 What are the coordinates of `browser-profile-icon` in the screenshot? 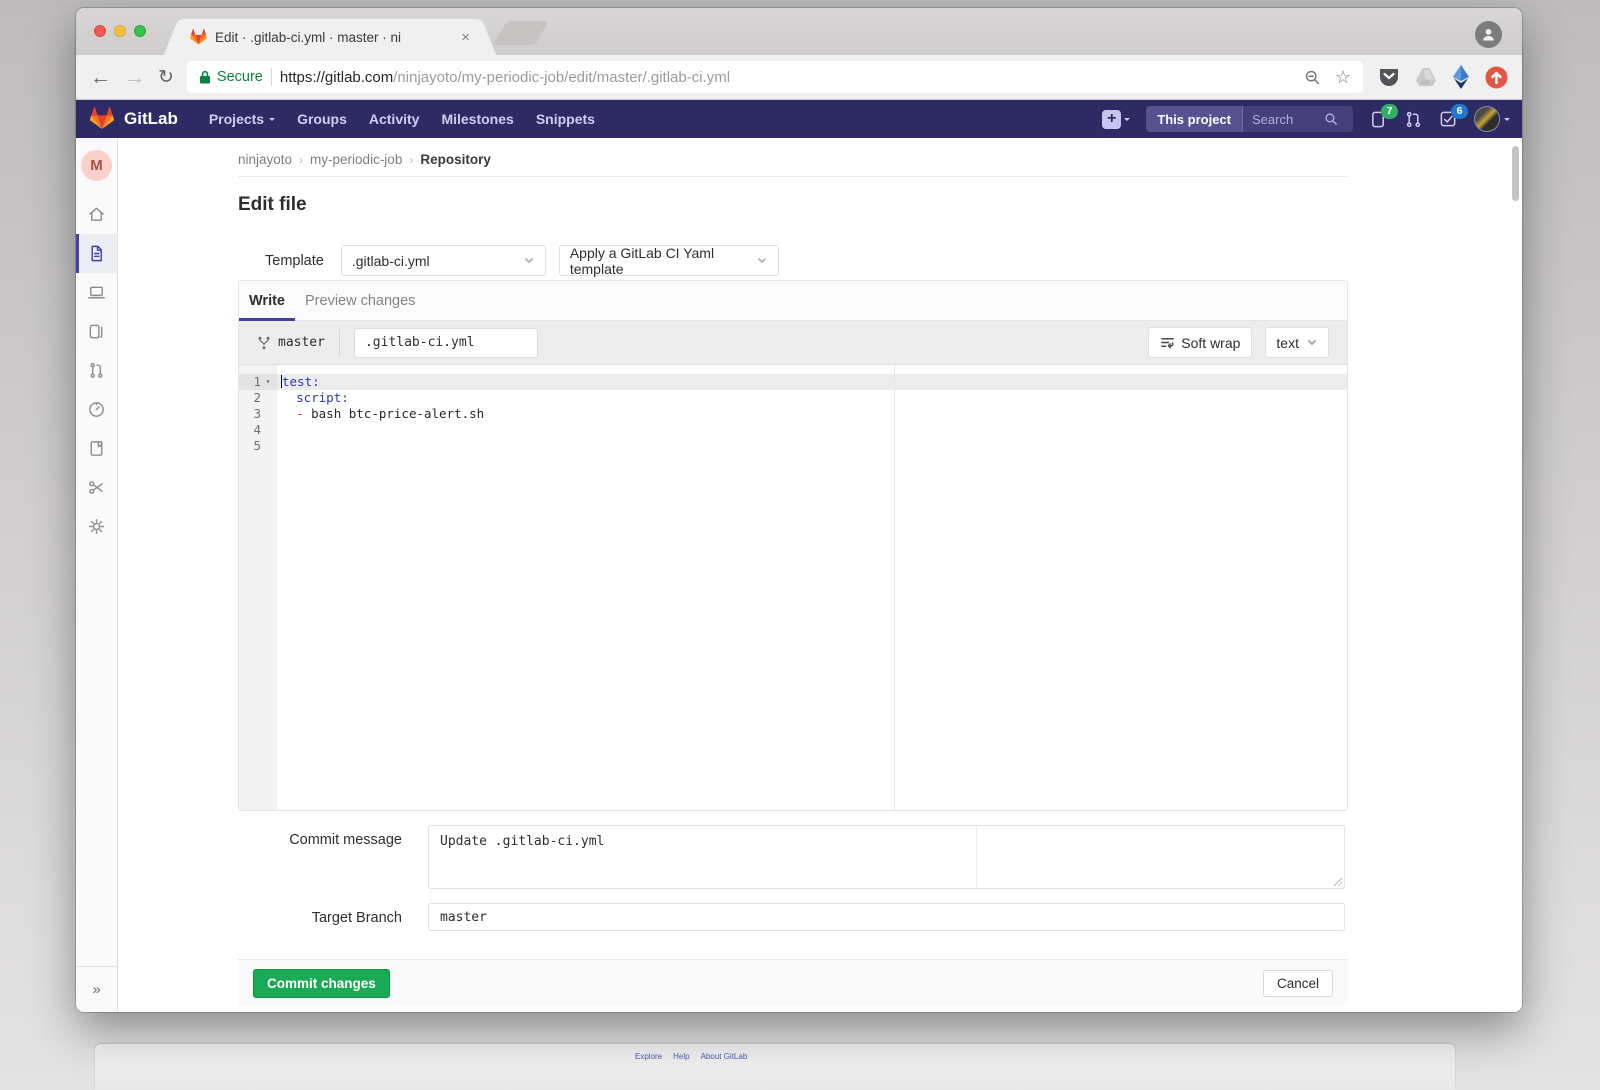 It's located at (1488, 34).